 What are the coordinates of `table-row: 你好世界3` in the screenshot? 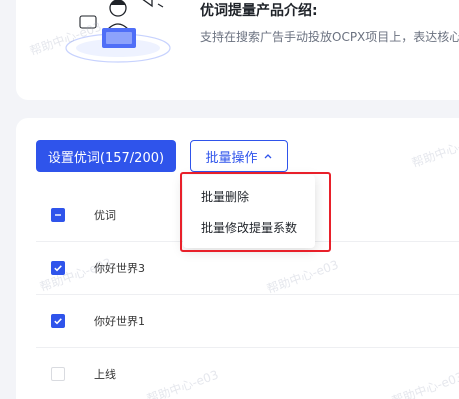 It's located at (247, 269).